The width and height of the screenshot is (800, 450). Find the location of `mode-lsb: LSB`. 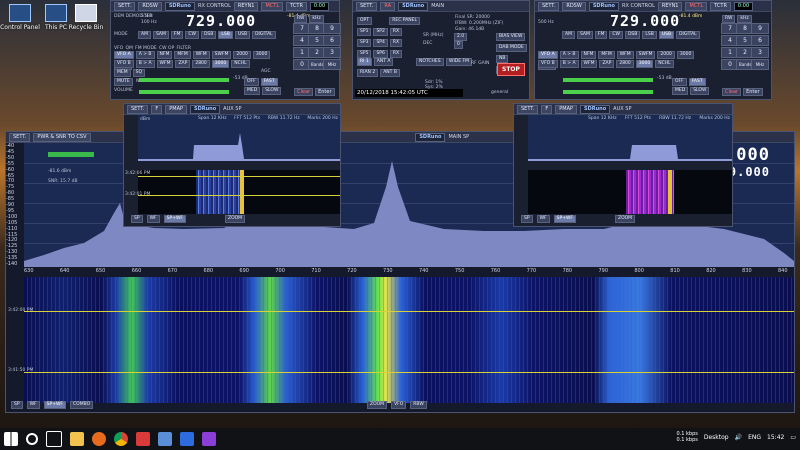

mode-lsb: LSB is located at coordinates (649, 35).